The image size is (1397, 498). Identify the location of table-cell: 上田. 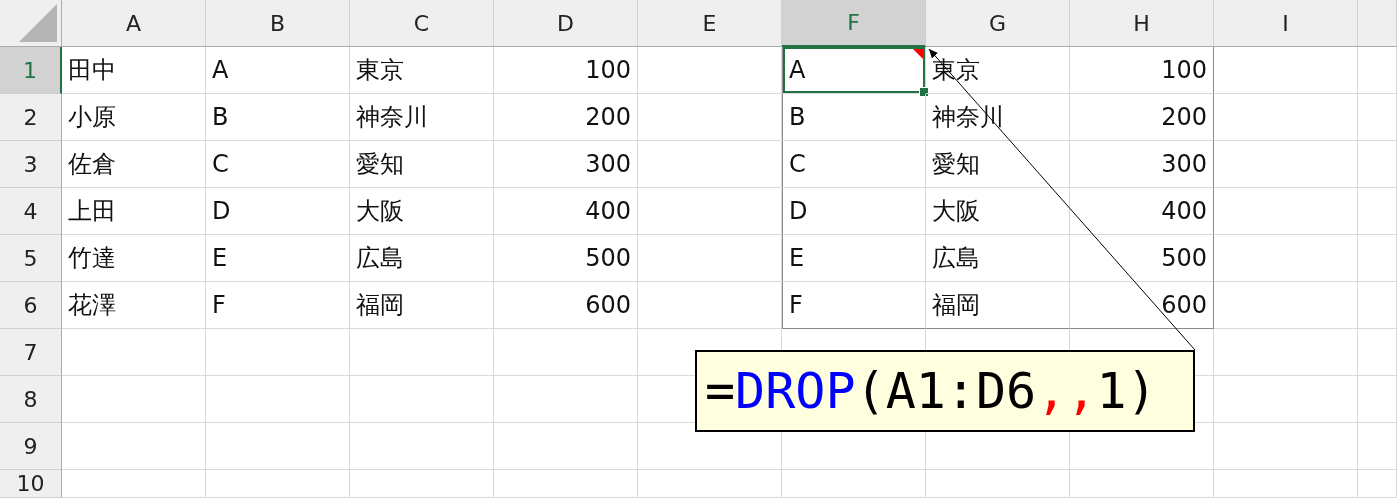
(134, 211).